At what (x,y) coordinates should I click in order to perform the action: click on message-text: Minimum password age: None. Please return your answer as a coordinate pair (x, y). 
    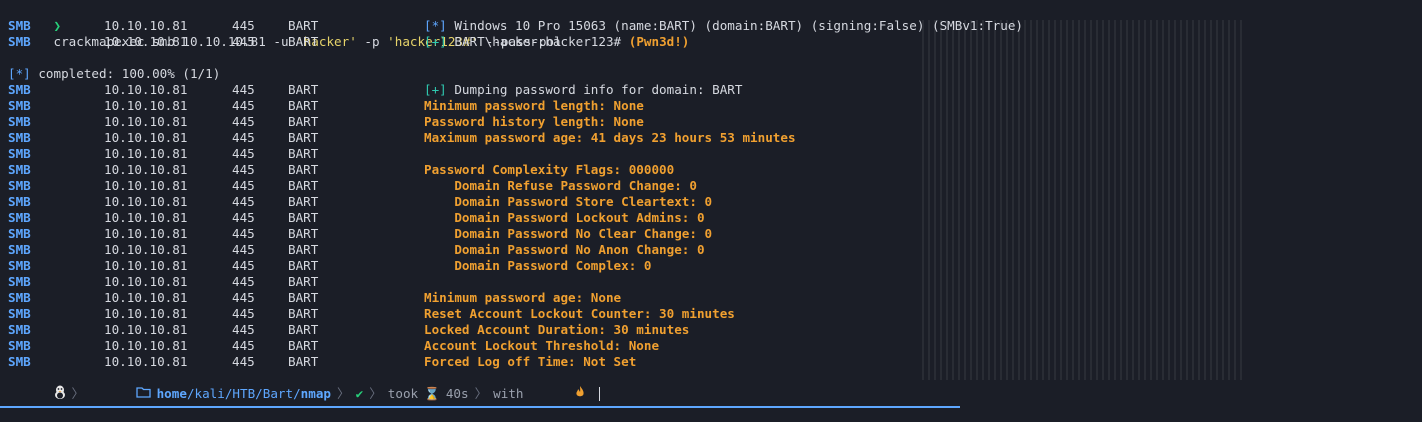
    Looking at the image, I should click on (523, 297).